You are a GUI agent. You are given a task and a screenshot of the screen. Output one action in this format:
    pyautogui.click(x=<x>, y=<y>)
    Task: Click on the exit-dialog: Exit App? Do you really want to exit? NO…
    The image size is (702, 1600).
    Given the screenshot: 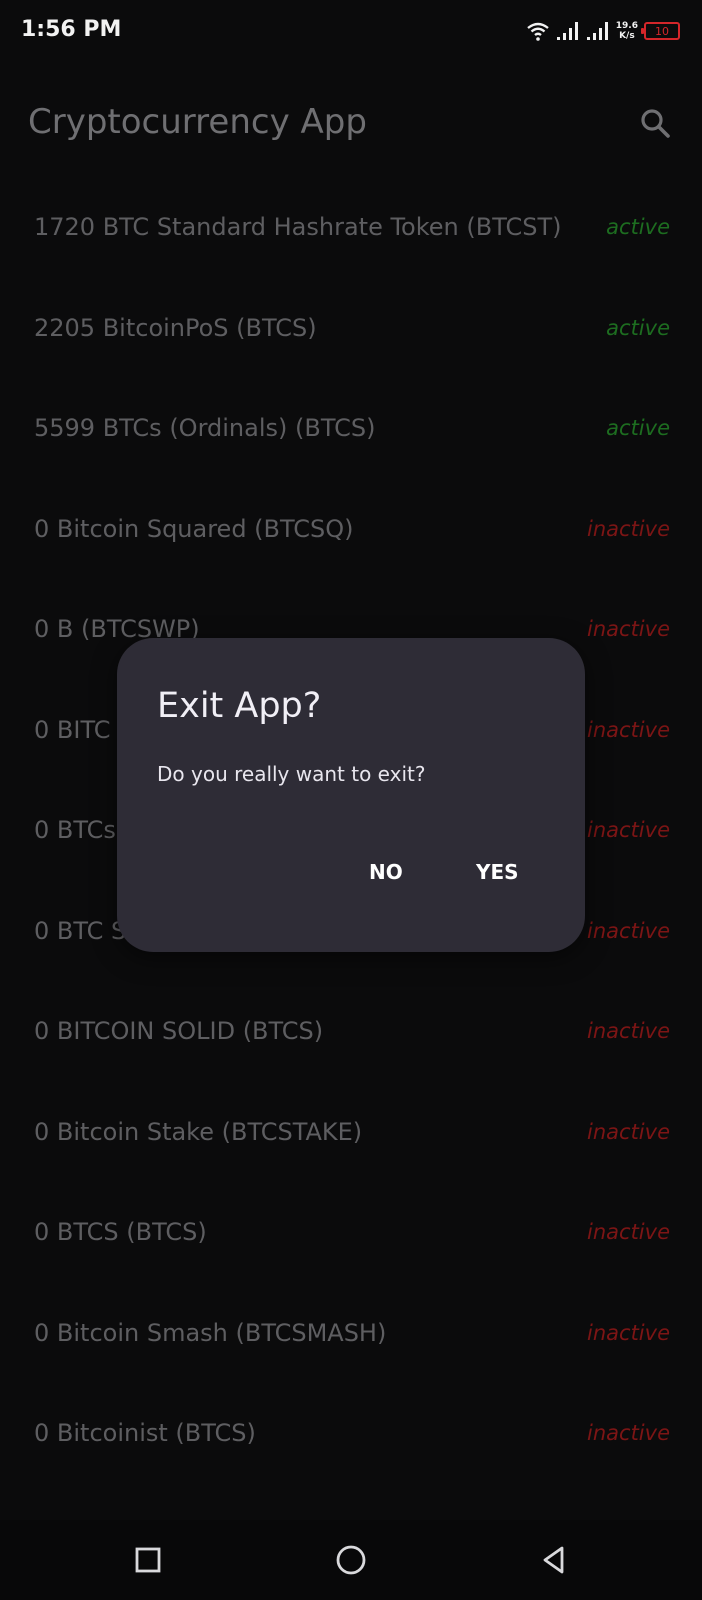 What is the action you would take?
    pyautogui.click(x=351, y=795)
    